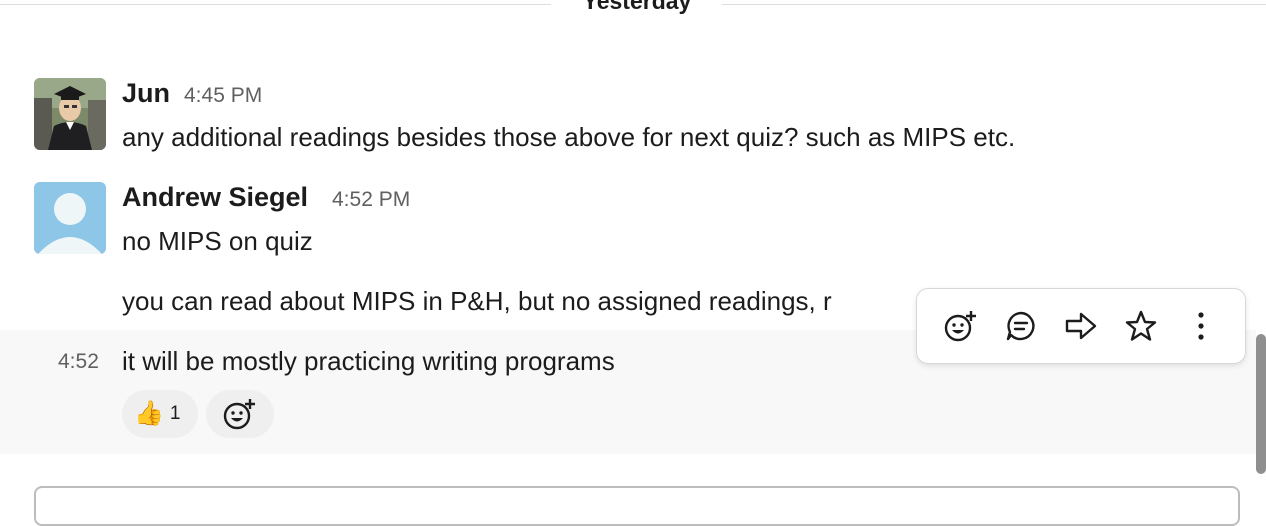 This screenshot has width=1266, height=526. I want to click on forward-arrow-icon, so click(1081, 326).